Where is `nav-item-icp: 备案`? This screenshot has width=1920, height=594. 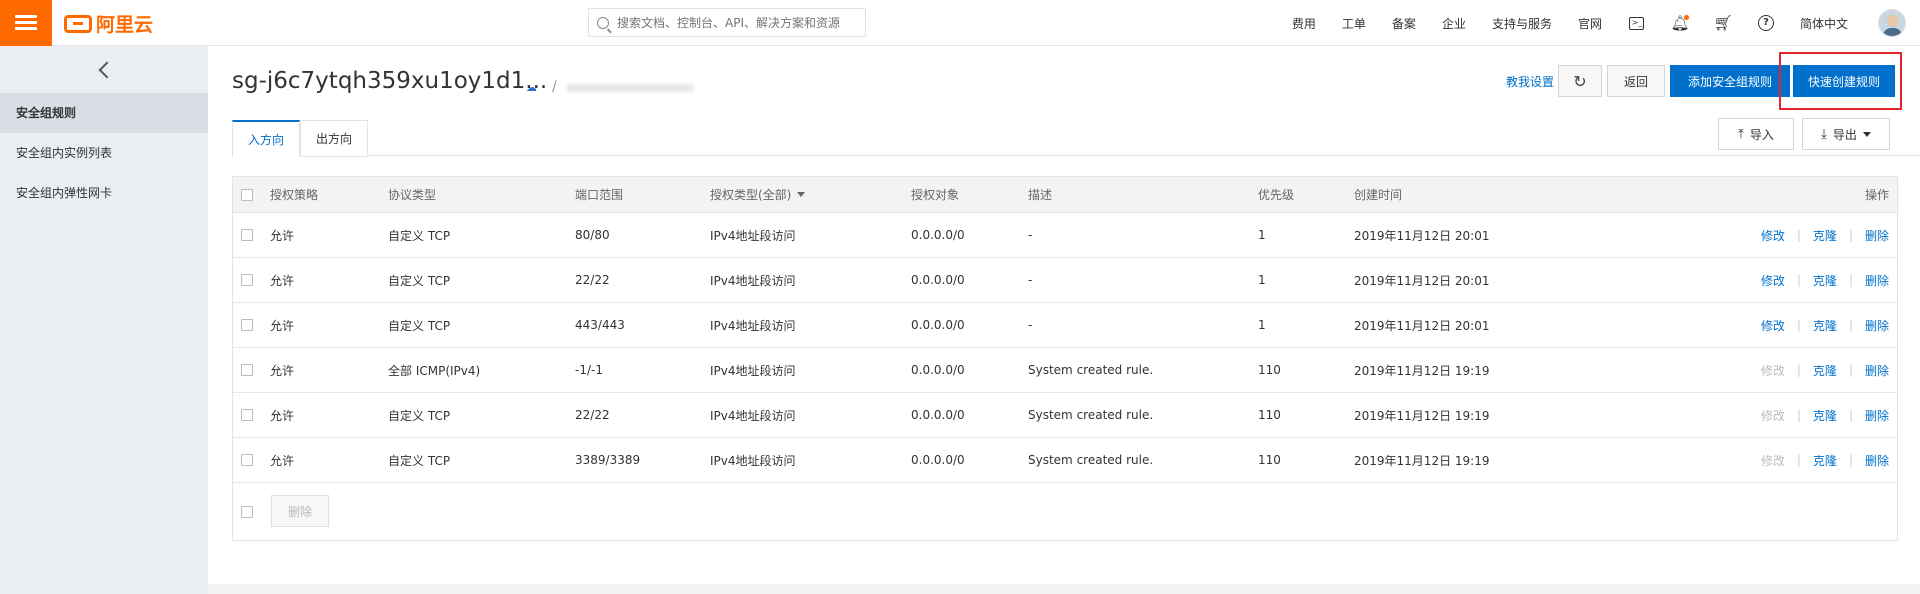
nav-item-icp: 备案 is located at coordinates (1404, 23).